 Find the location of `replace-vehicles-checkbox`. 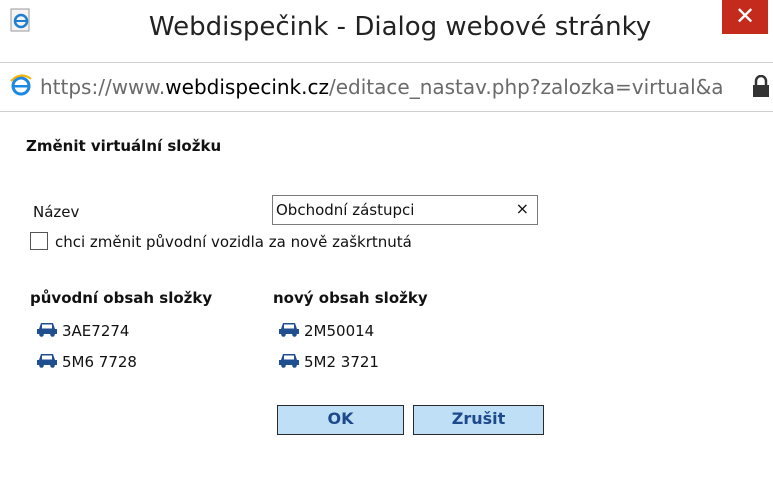

replace-vehicles-checkbox is located at coordinates (39, 241).